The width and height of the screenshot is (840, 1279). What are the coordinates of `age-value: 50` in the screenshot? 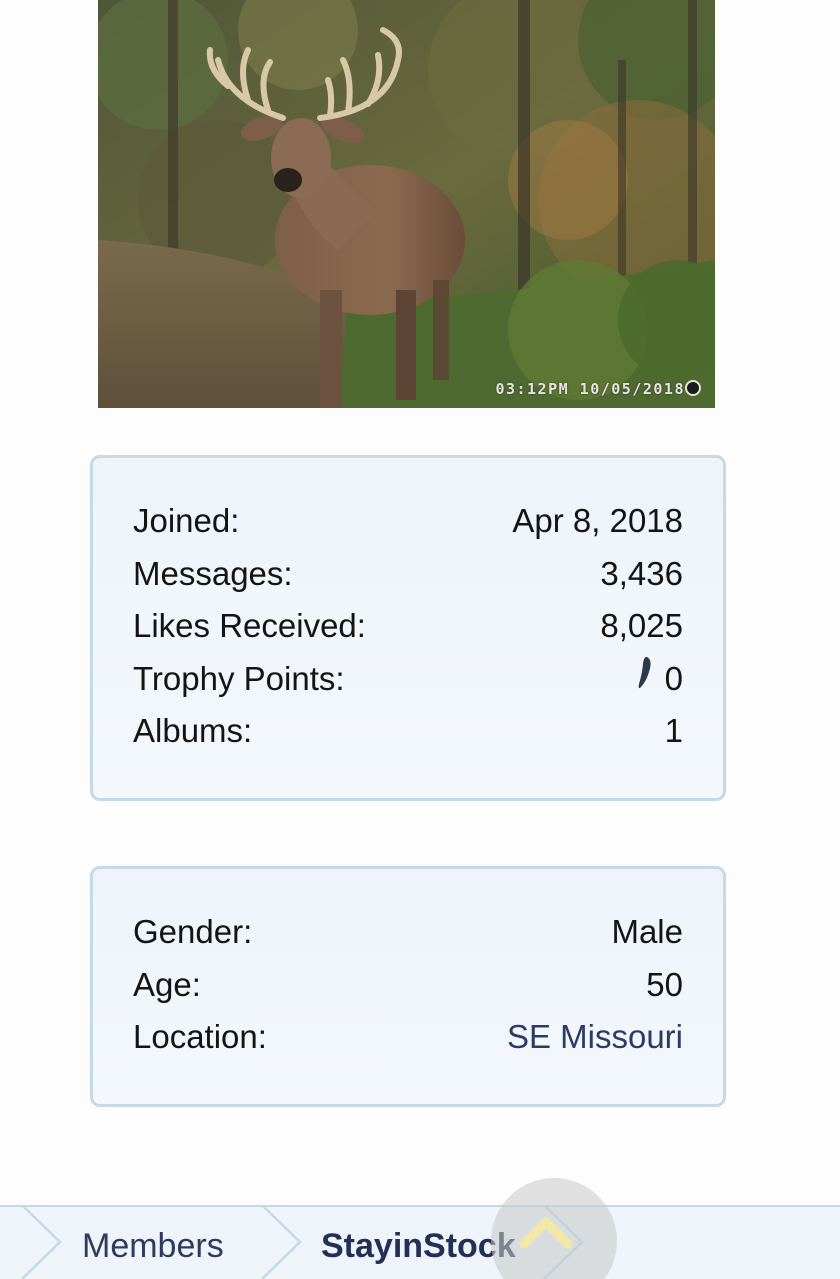 It's located at (664, 984).